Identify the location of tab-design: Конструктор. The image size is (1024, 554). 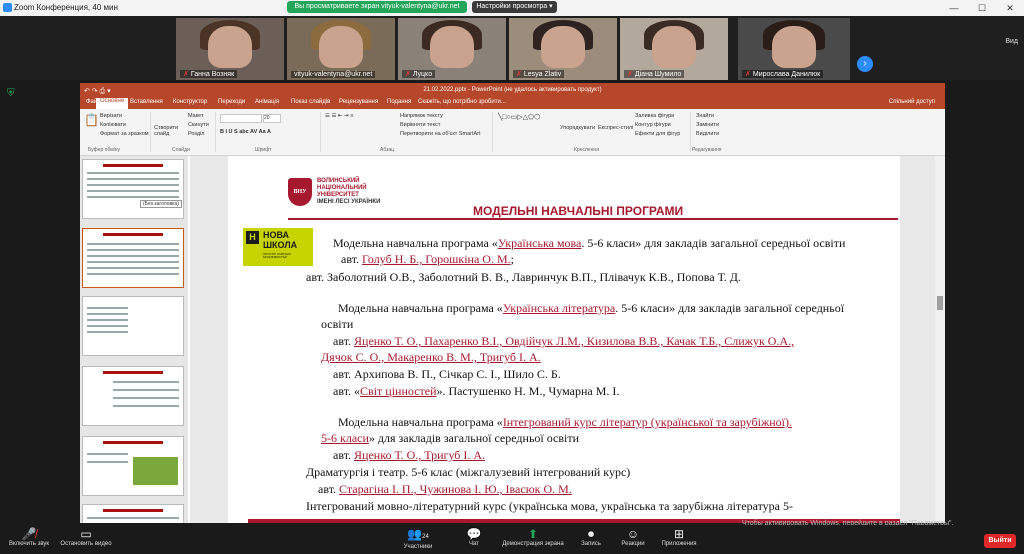
(190, 102).